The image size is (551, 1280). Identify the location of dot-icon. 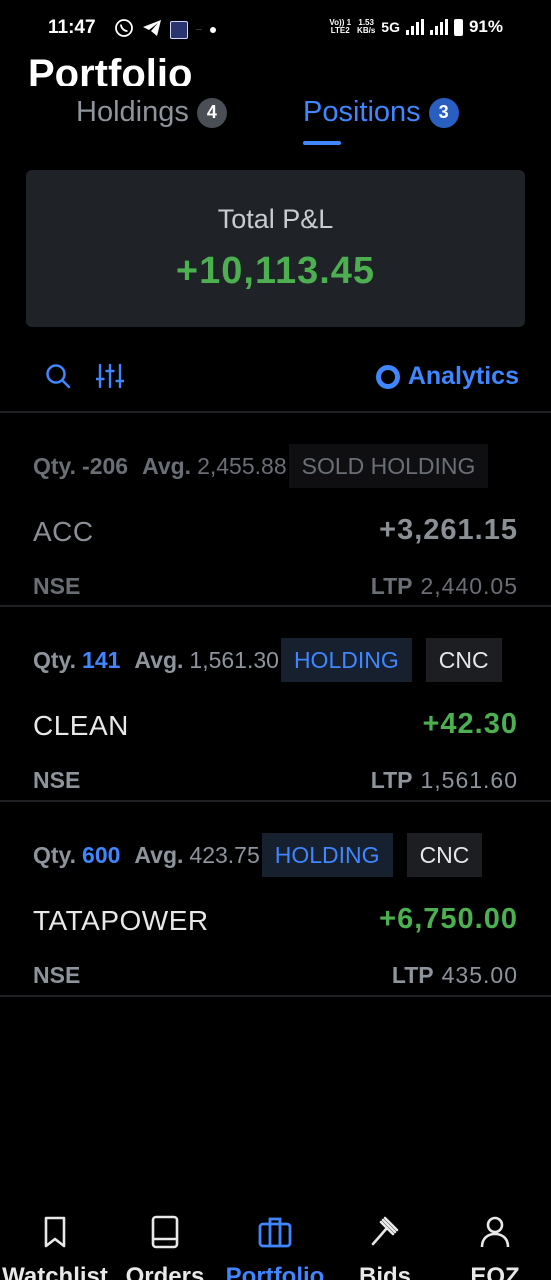
(213, 29).